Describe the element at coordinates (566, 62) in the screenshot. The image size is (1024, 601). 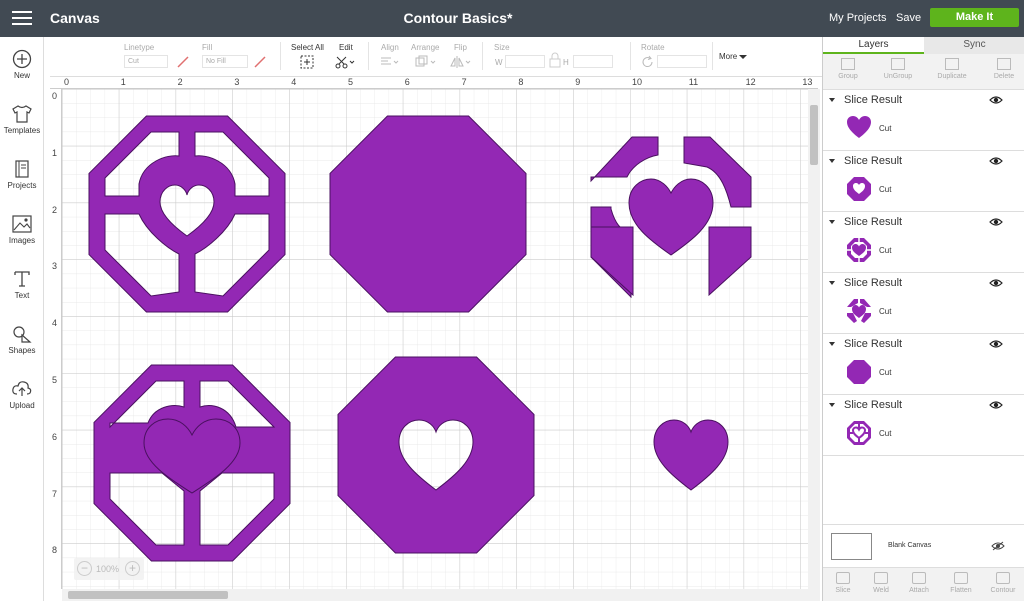
I see `height-label: H` at that location.